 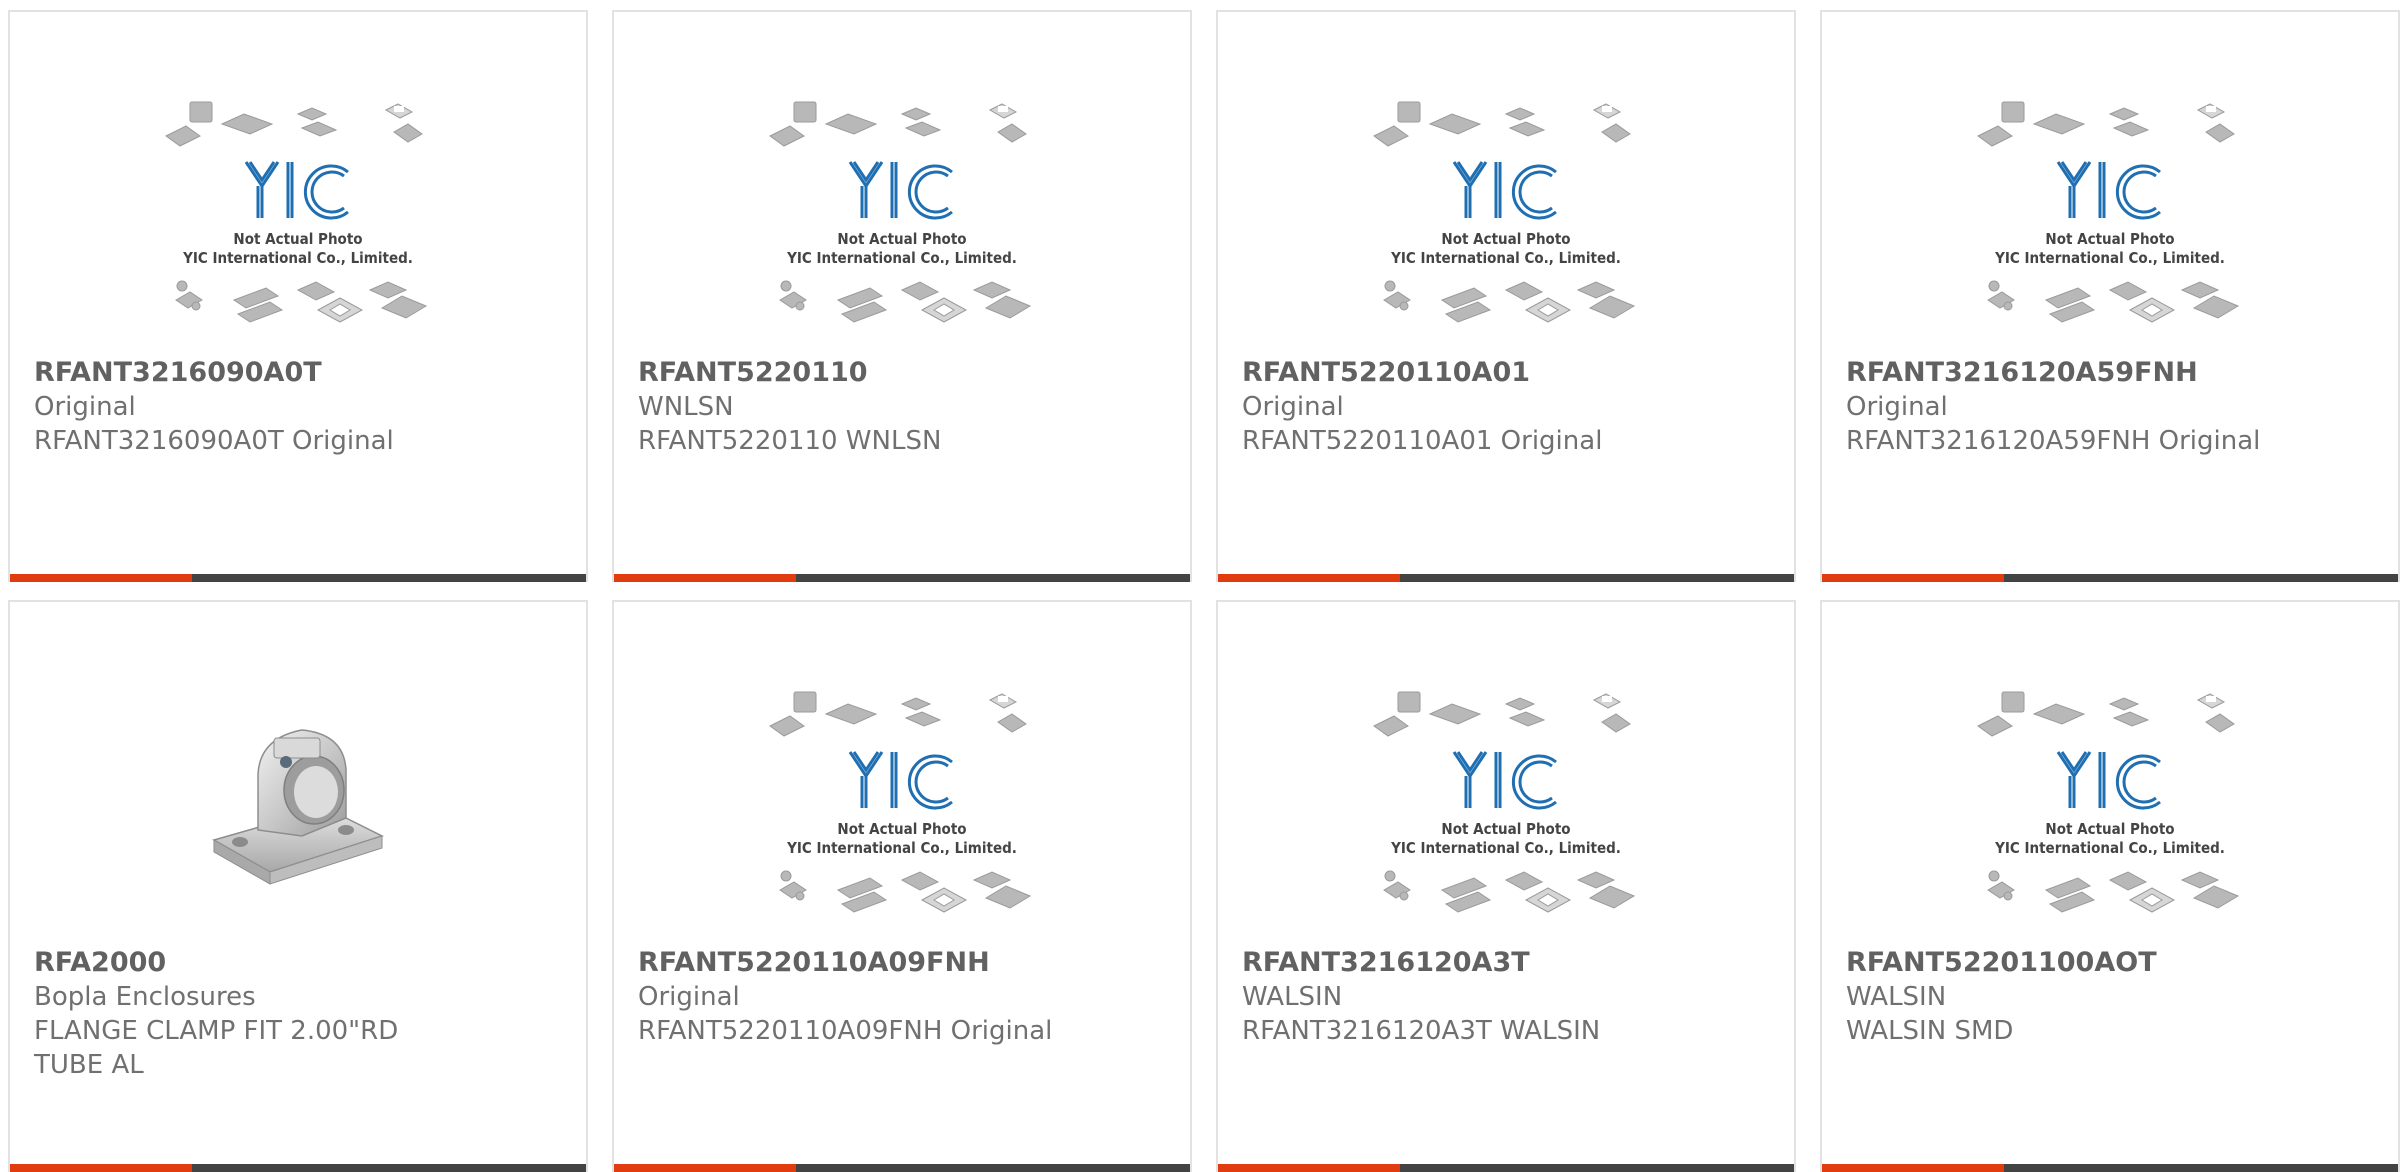 I want to click on product-description: FLANGE CLAMP FIT 2.00"RD TUBE AL, so click(x=216, y=1048).